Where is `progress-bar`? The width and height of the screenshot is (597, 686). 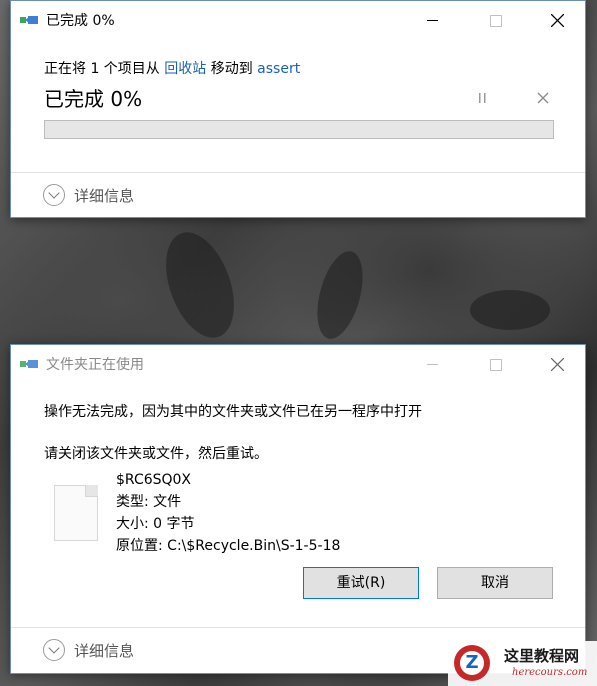 progress-bar is located at coordinates (299, 129).